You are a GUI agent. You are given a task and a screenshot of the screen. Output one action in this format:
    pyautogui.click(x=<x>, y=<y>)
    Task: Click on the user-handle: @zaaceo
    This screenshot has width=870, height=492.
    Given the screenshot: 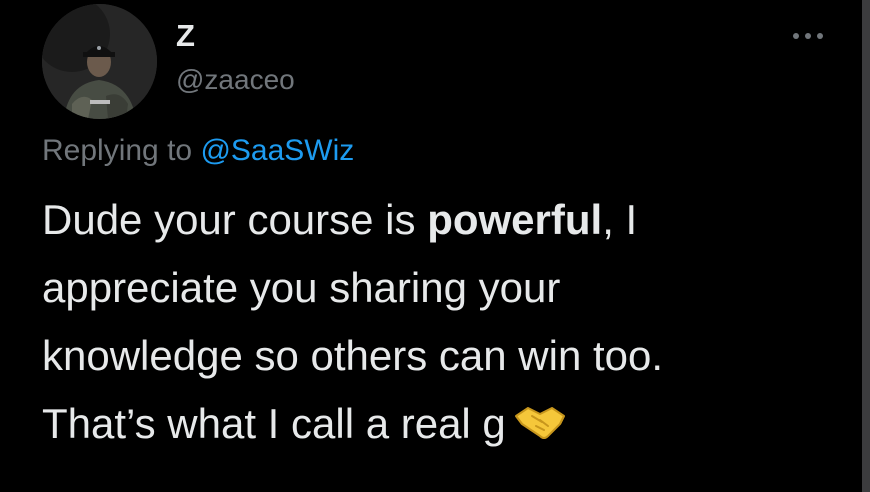 What is the action you would take?
    pyautogui.click(x=235, y=80)
    